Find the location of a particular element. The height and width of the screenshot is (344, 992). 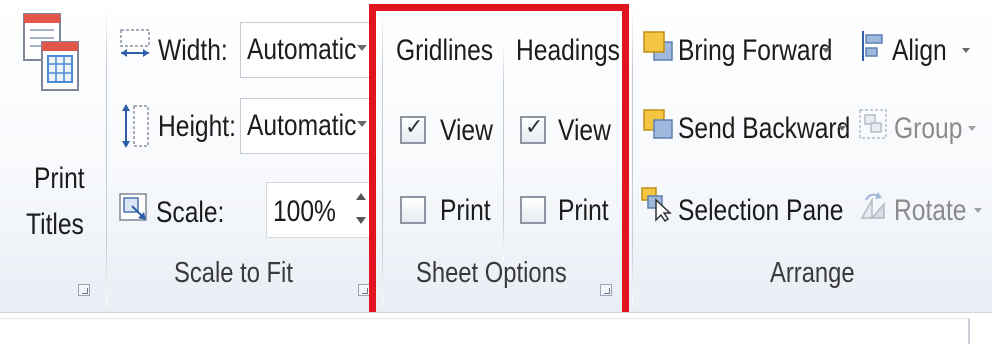

scale-label: Scale: is located at coordinates (190, 212).